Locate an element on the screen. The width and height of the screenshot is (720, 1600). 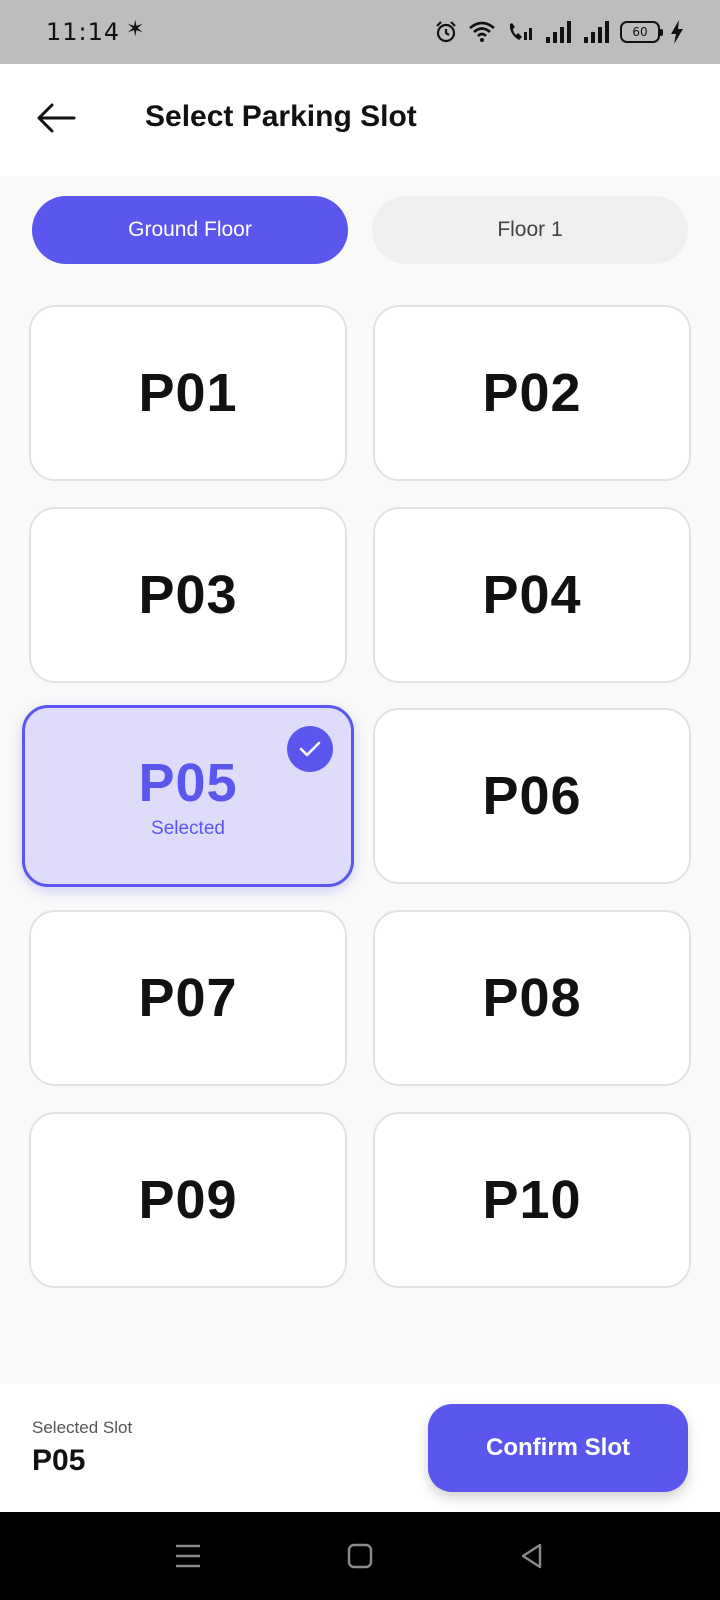
slot-label: P01 is located at coordinates (188, 393).